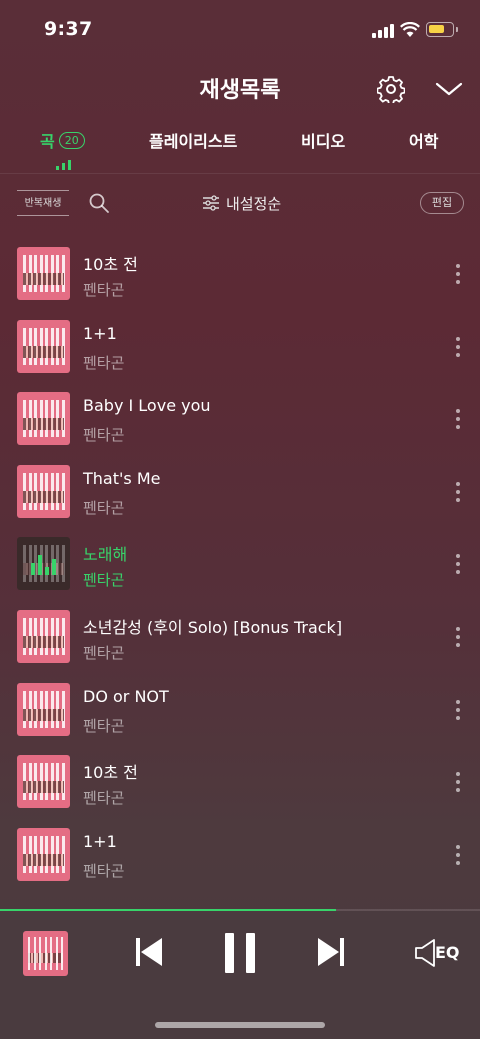  I want to click on tab-bar: 곡 20 플레이리스트 비디오 어학, so click(240, 151).